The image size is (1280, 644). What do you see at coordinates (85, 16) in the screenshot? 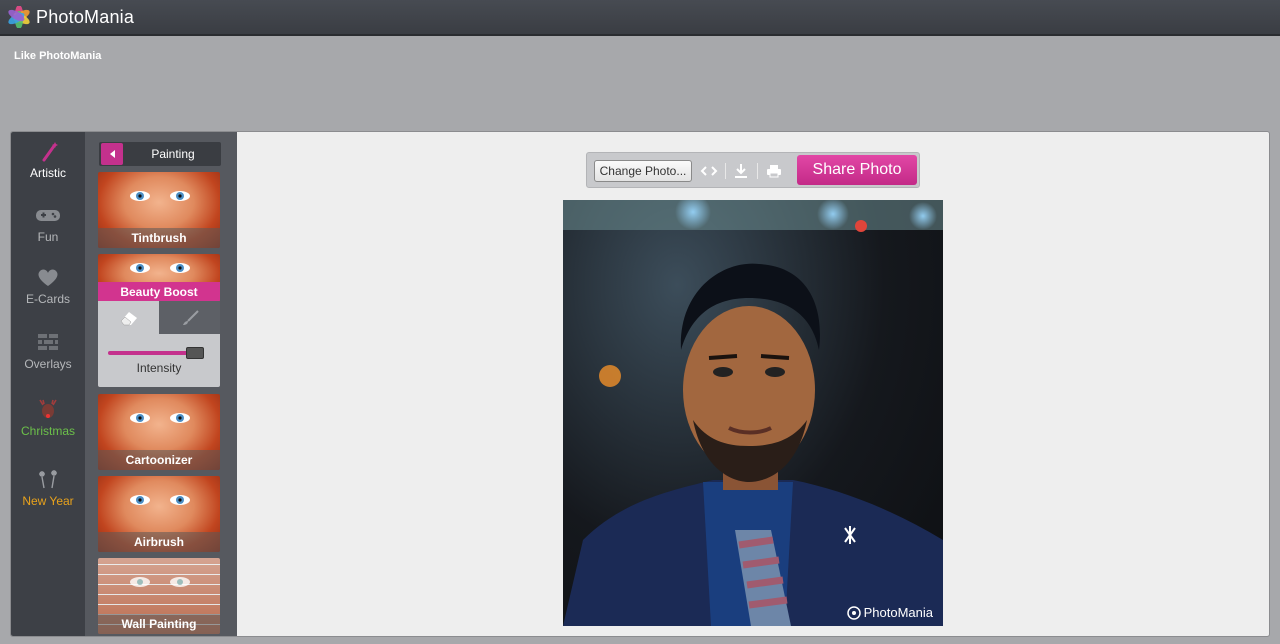
I see `app-name: PhotoMania` at bounding box center [85, 16].